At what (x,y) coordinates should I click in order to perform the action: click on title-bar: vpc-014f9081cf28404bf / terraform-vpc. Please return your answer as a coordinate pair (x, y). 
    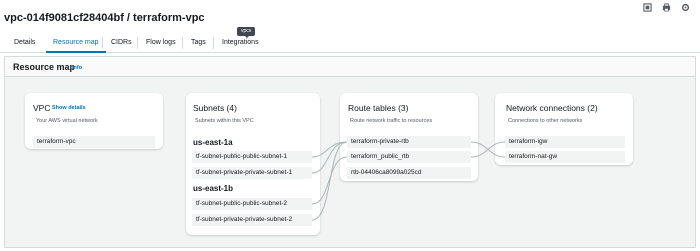
    Looking at the image, I should click on (350, 16).